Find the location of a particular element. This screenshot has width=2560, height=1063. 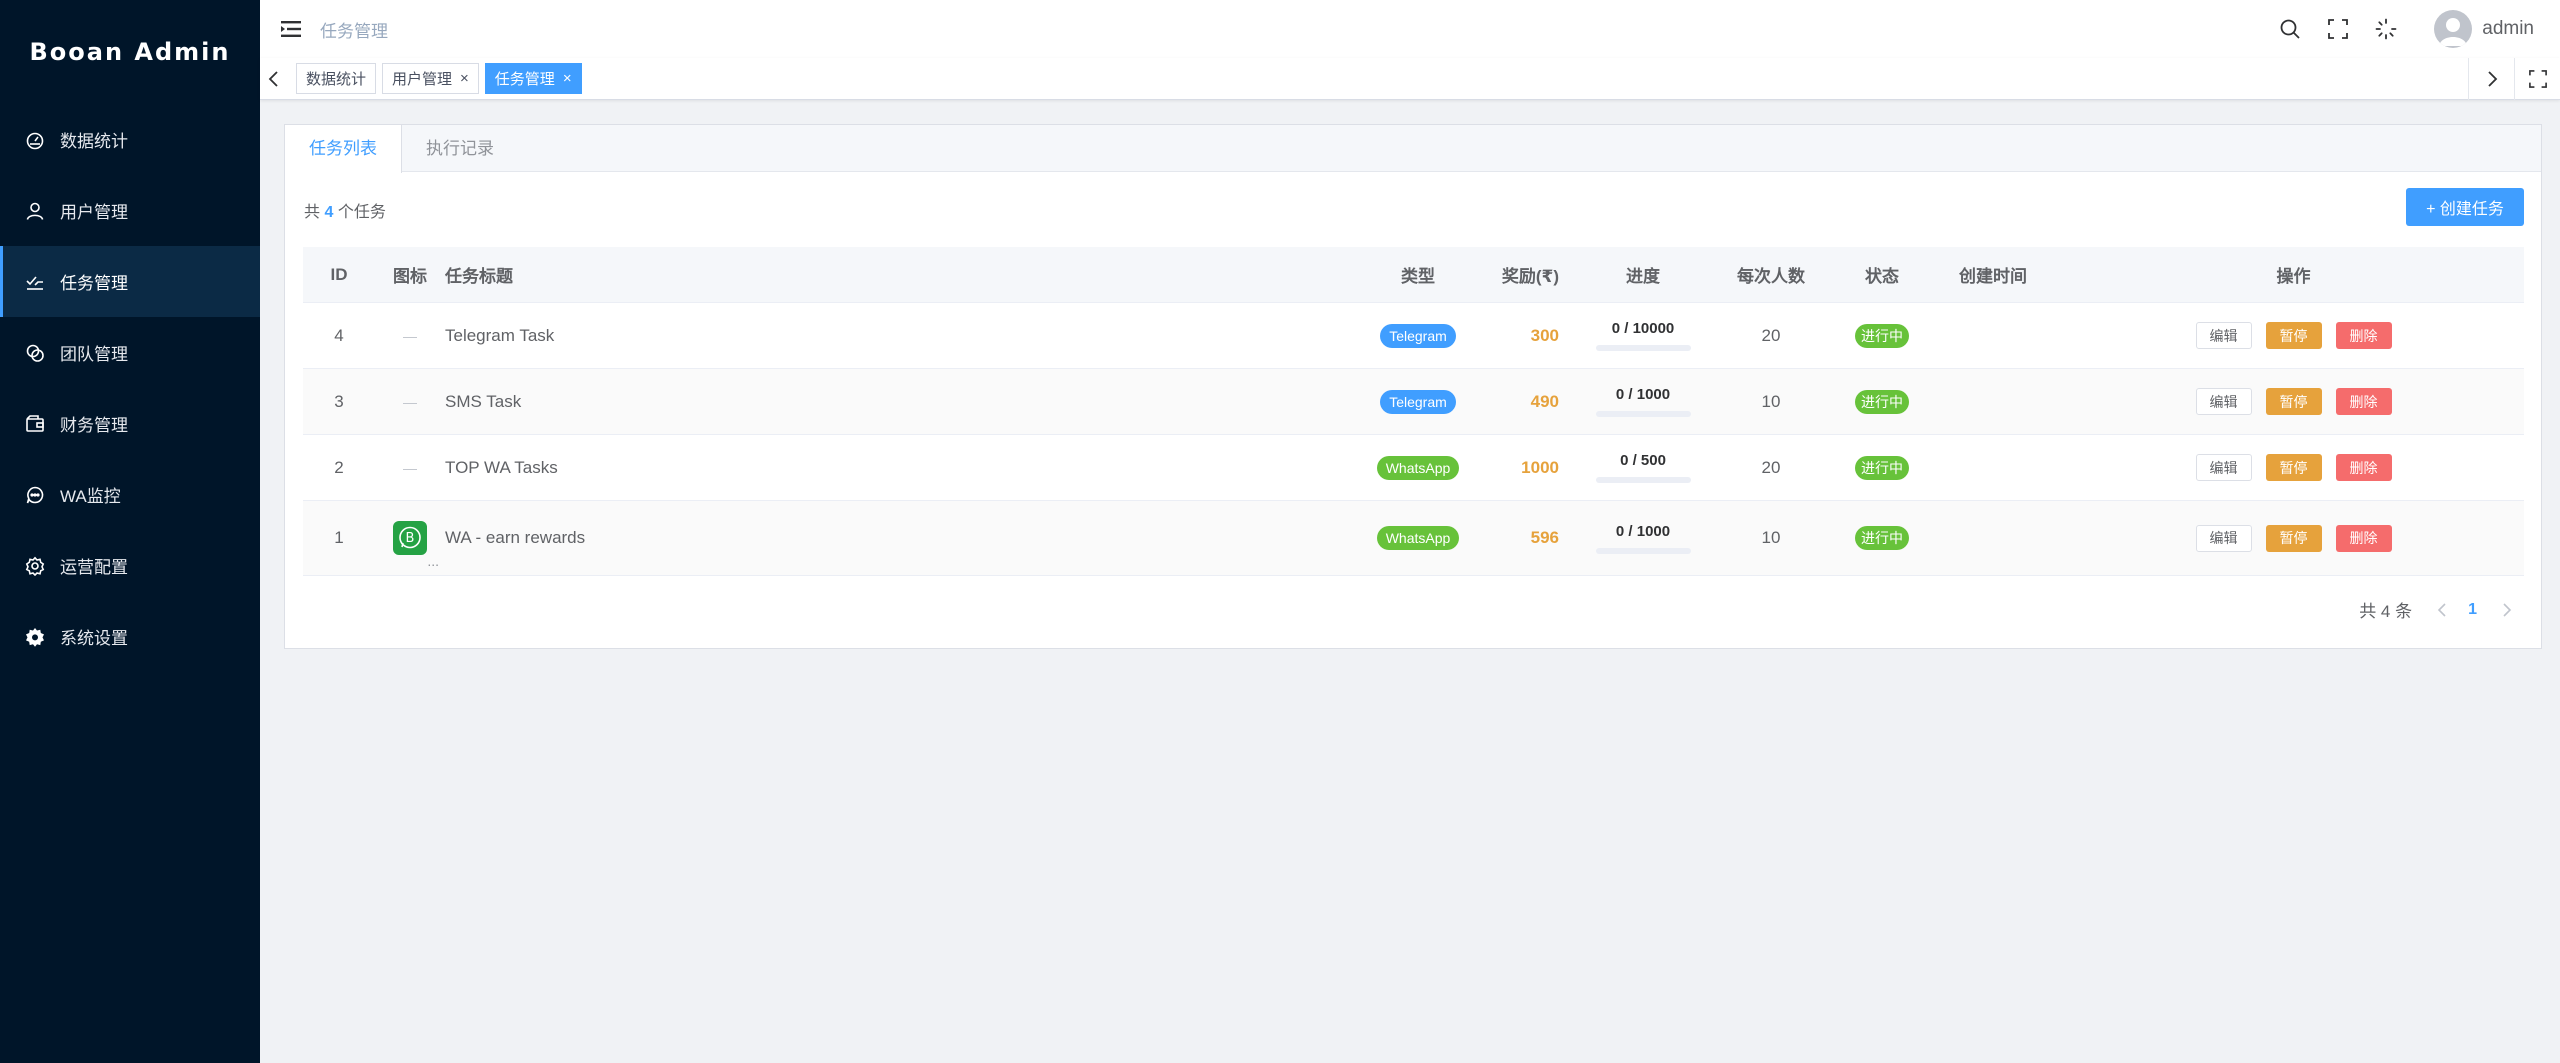

tab-task-list: 任务列表 is located at coordinates (343, 149).